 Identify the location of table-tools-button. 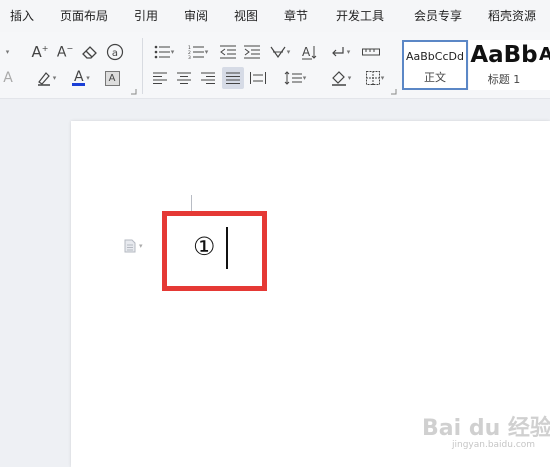
(371, 52).